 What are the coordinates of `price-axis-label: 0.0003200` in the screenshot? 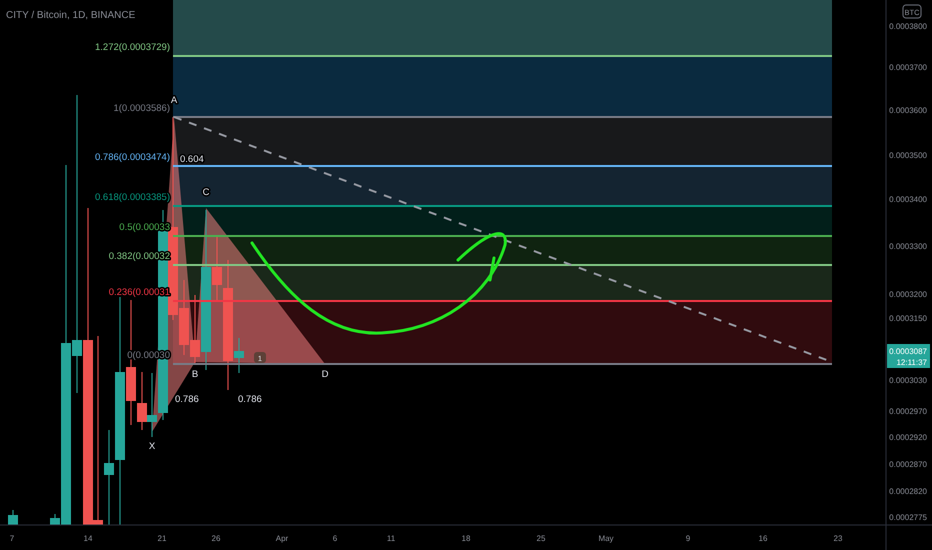 It's located at (908, 294).